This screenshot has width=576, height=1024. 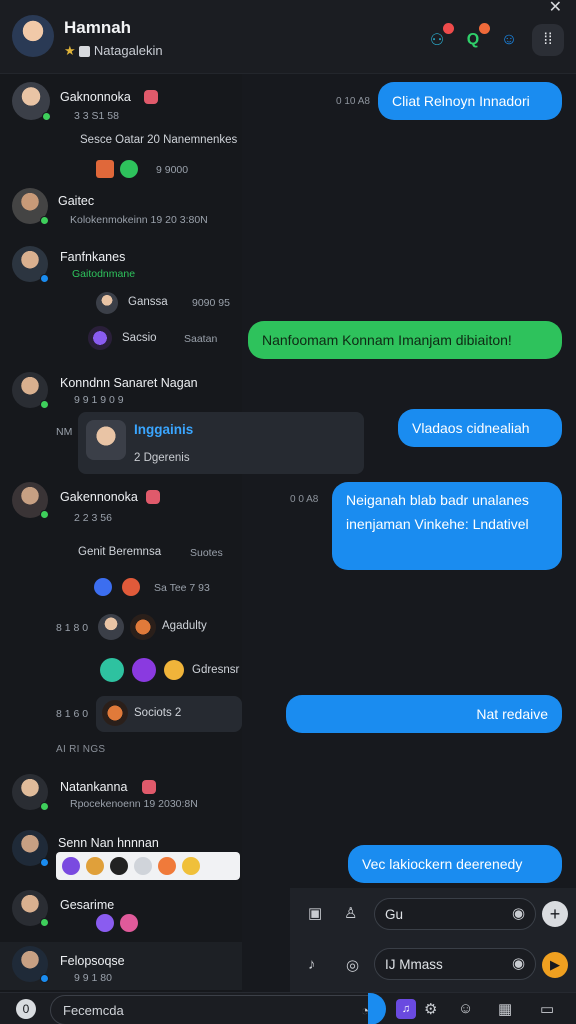 I want to click on list-item: Sa Tee 7 93, so click(x=121, y=588).